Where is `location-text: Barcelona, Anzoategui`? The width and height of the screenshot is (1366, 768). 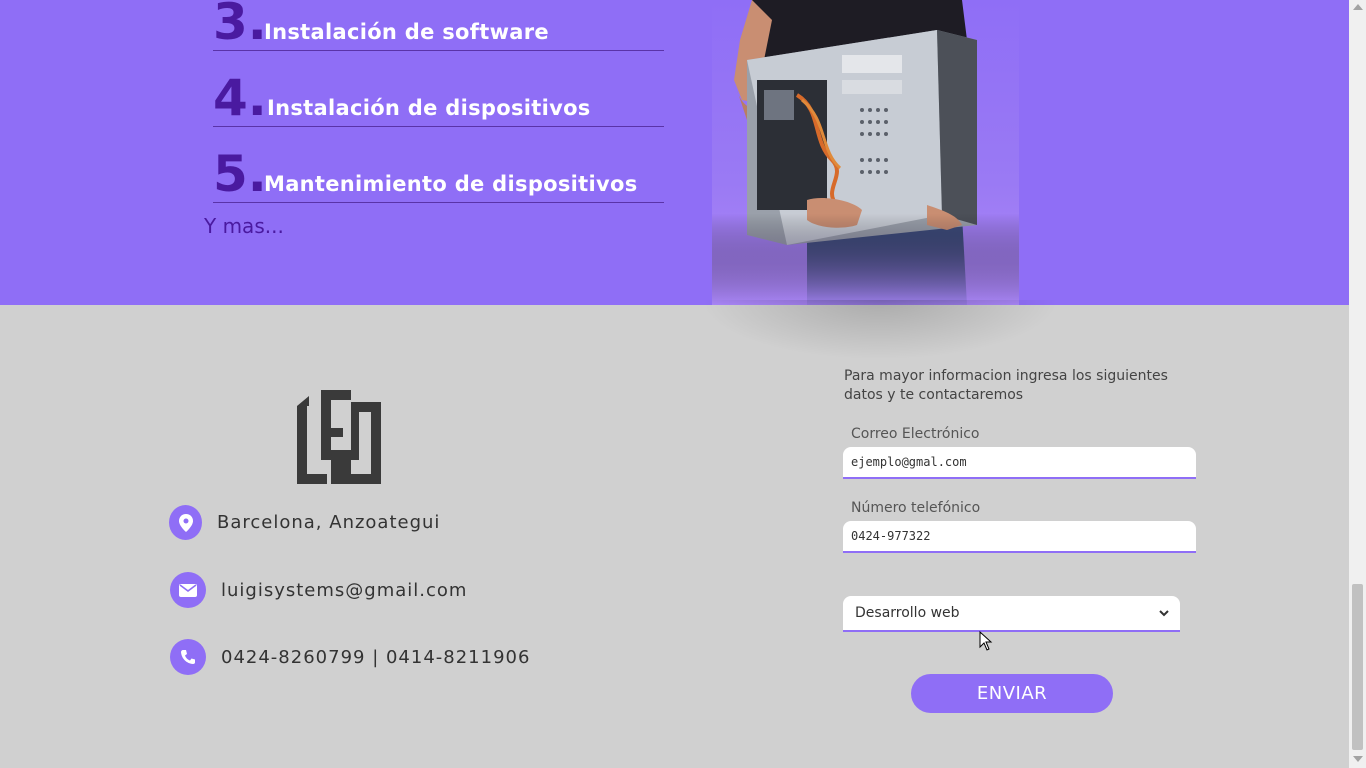
location-text: Barcelona, Anzoategui is located at coordinates (329, 522).